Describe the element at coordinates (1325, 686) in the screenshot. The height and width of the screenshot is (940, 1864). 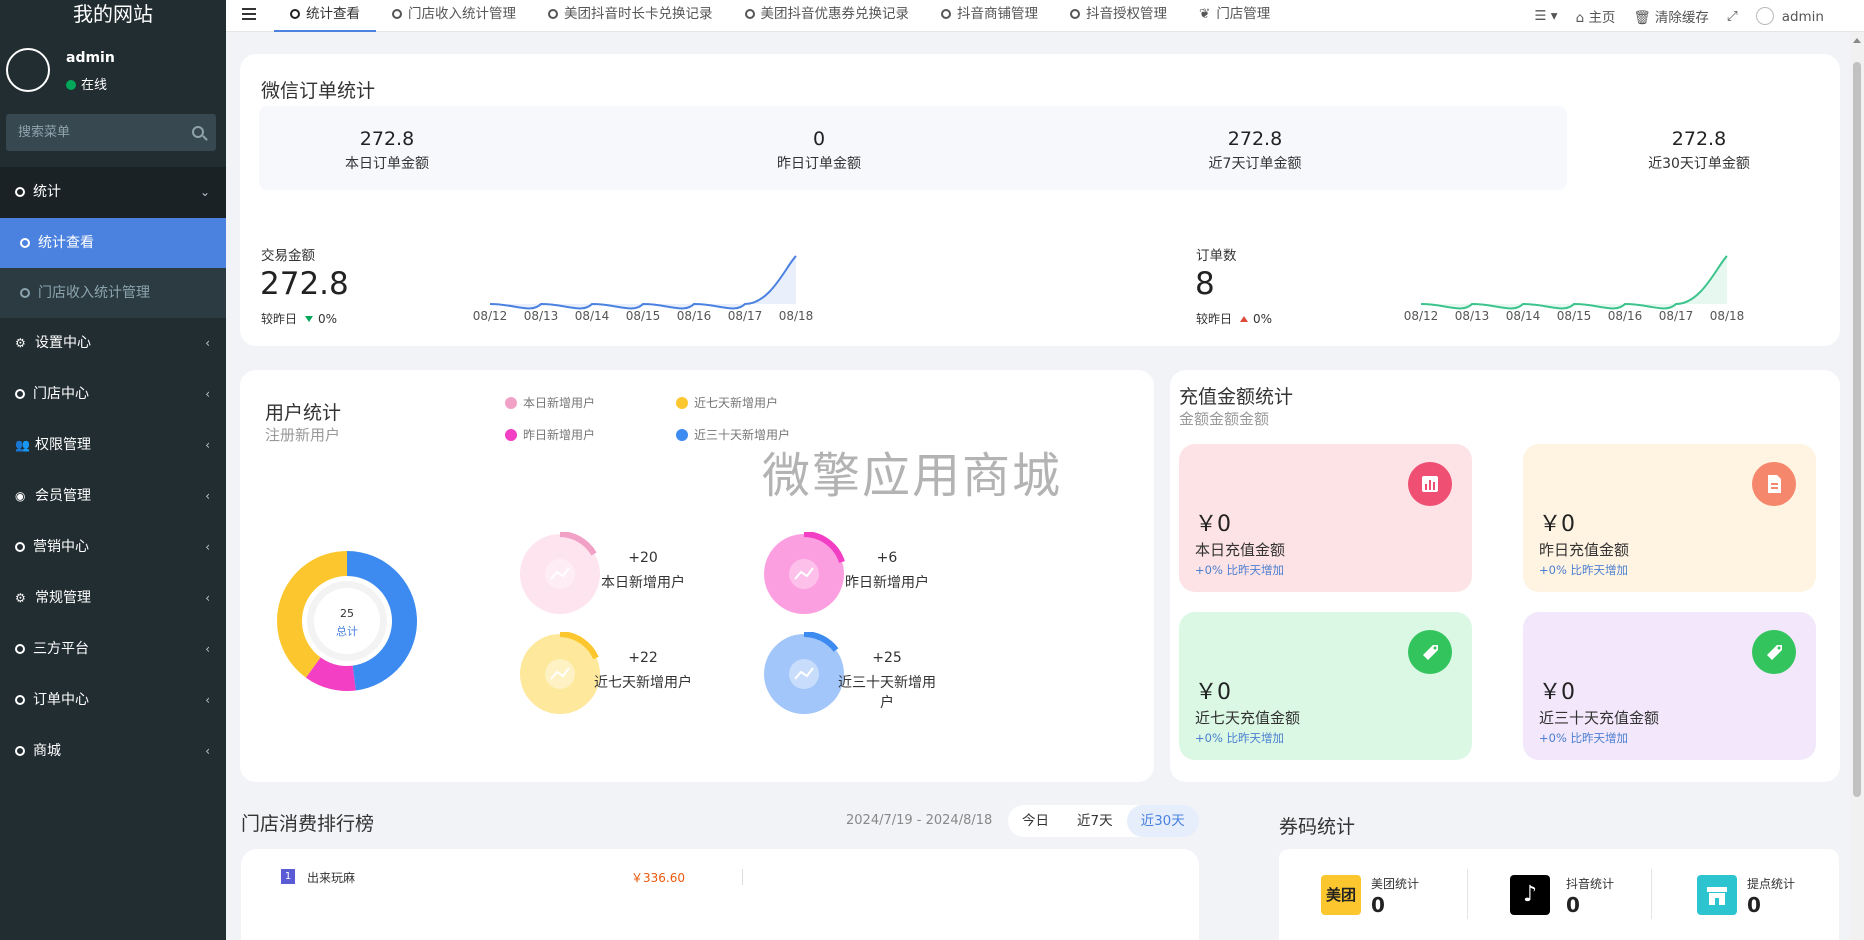
I see `recharge-7days: ￥0 近七天充值金额 +0% 比昨天增加` at that location.